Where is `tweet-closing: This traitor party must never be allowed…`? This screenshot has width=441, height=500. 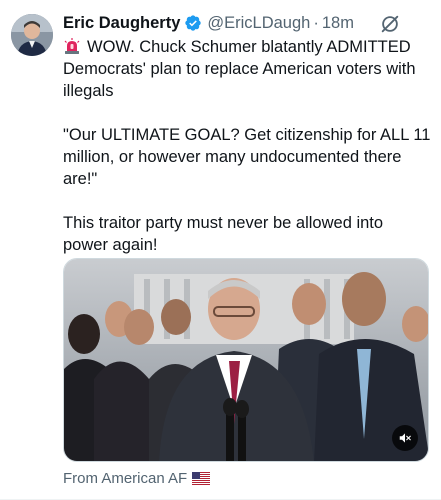
tweet-closing: This traitor party must never be allowed… is located at coordinates (223, 234).